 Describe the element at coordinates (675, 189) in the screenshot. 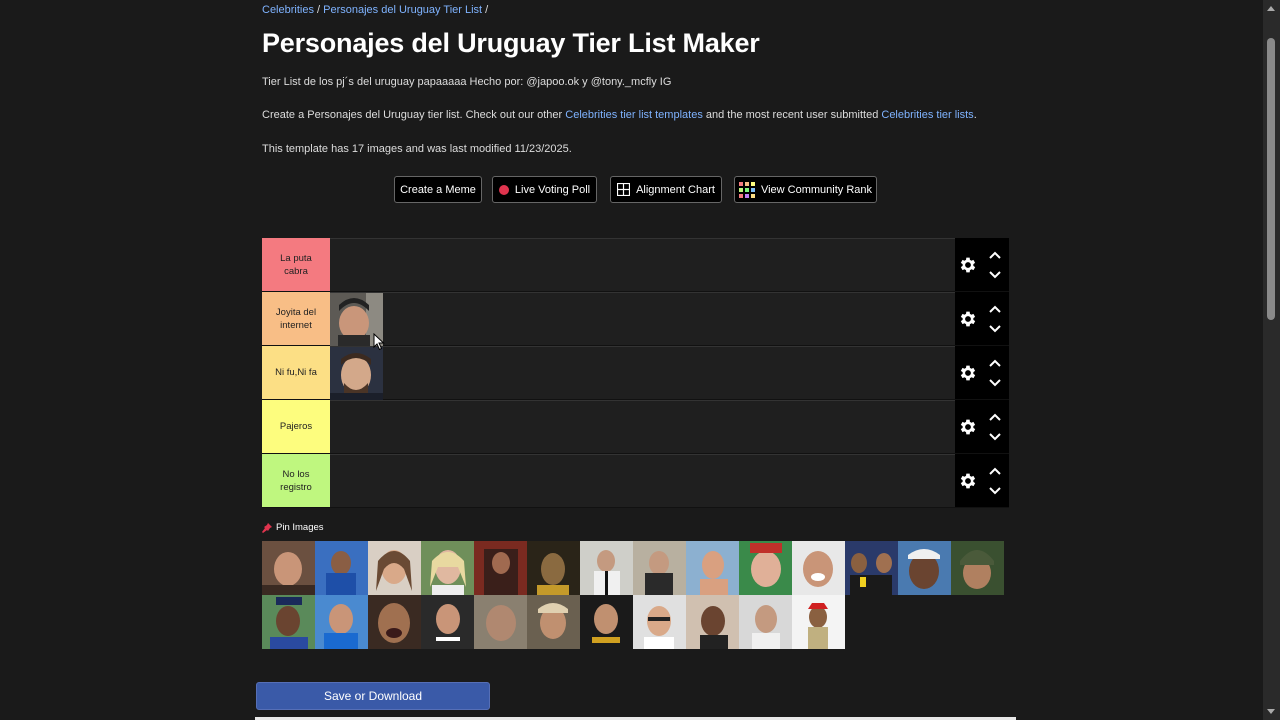

I see `alignment-chart-label: Alignment Chart` at that location.